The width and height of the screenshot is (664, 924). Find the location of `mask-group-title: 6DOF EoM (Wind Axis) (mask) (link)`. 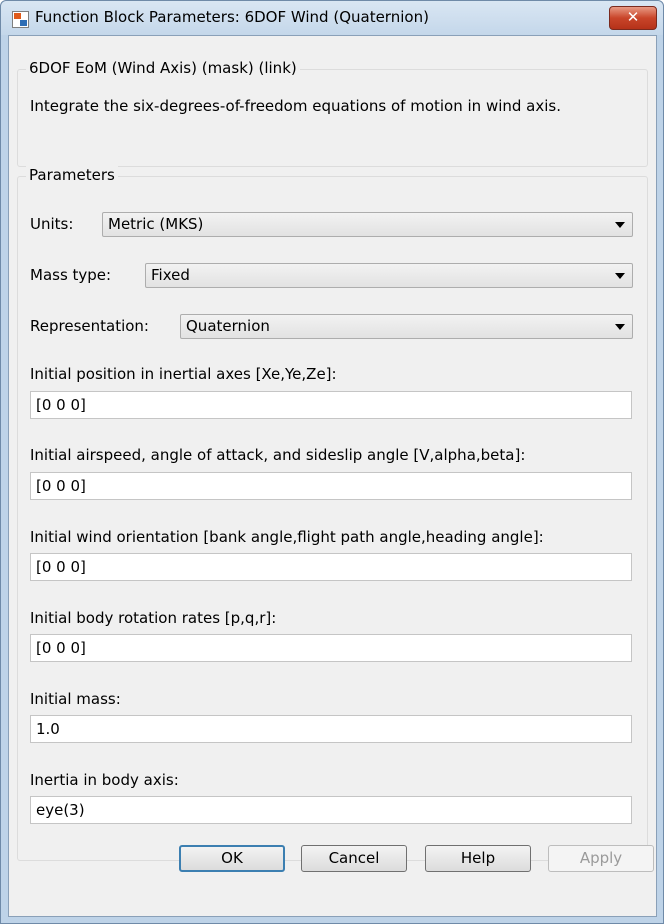

mask-group-title: 6DOF EoM (Wind Axis) (mask) (link) is located at coordinates (163, 68).